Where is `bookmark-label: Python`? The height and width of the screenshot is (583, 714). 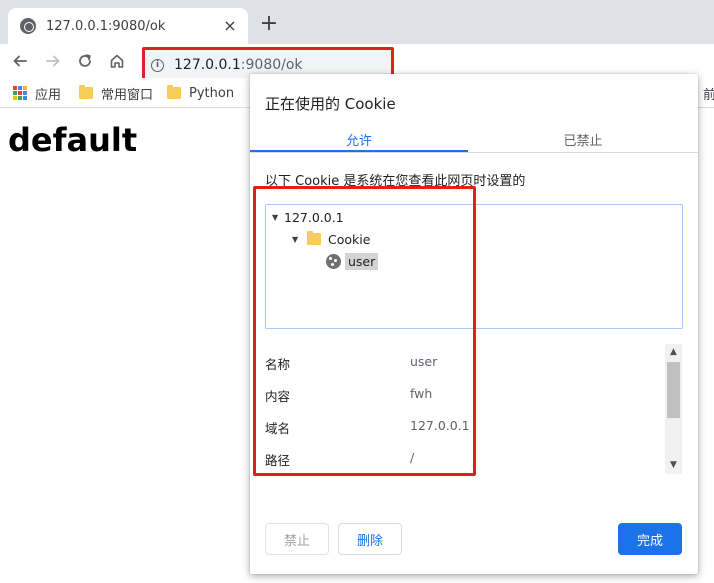 bookmark-label: Python is located at coordinates (212, 93).